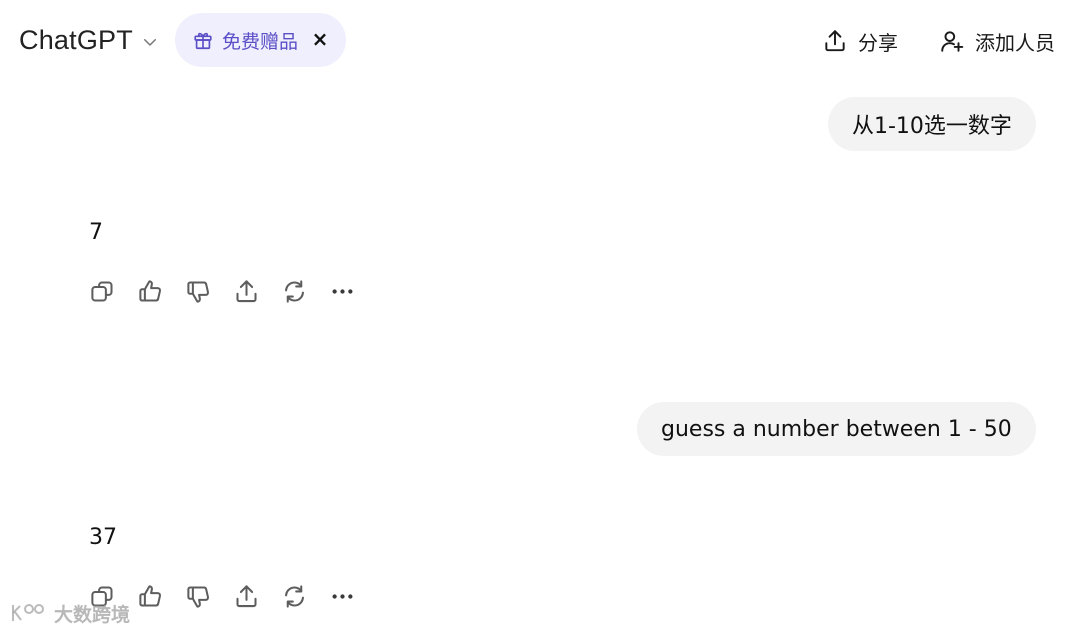 The width and height of the screenshot is (1077, 634). Describe the element at coordinates (222, 291) in the screenshot. I see `message-actions` at that location.